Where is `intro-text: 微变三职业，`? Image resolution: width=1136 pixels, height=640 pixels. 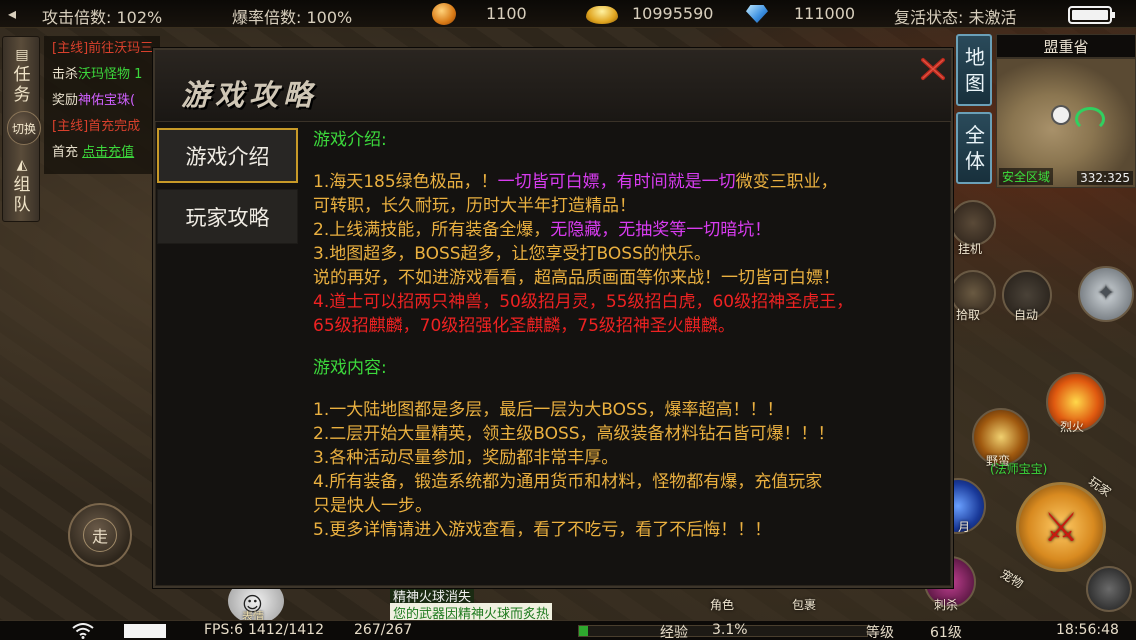 intro-text: 微变三职业， is located at coordinates (786, 182).